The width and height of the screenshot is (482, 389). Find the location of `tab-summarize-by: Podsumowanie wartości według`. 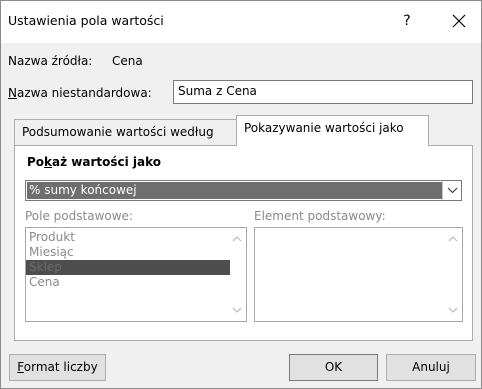

tab-summarize-by: Podsumowanie wartości według is located at coordinates (125, 132).